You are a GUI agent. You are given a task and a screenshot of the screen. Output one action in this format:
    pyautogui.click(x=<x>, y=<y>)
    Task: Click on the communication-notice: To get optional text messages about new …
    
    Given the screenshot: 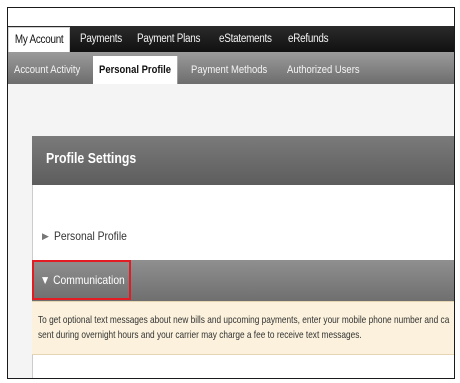 What is the action you would take?
    pyautogui.click(x=243, y=328)
    